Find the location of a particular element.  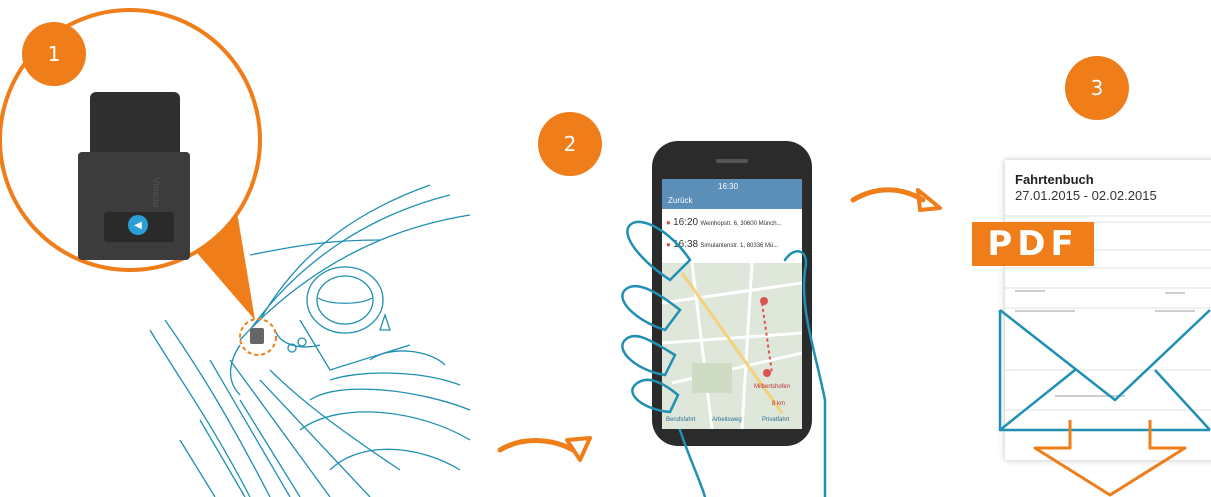

device-brand: Vimcar is located at coordinates (155, 192).